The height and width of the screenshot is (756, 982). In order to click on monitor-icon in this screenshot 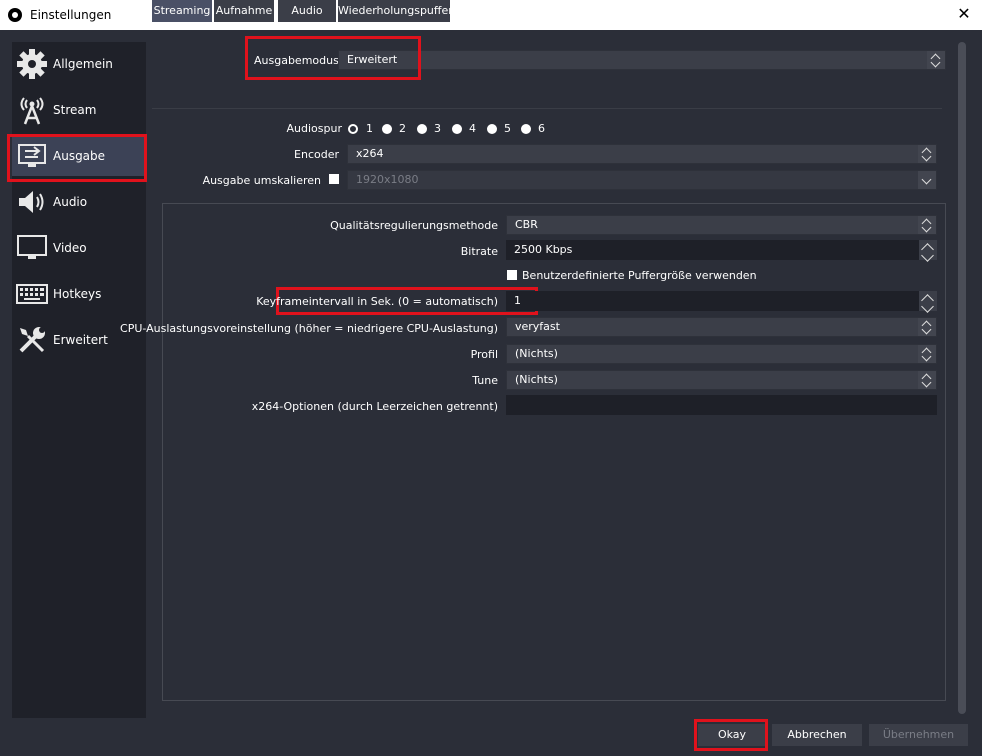, I will do `click(32, 247)`.